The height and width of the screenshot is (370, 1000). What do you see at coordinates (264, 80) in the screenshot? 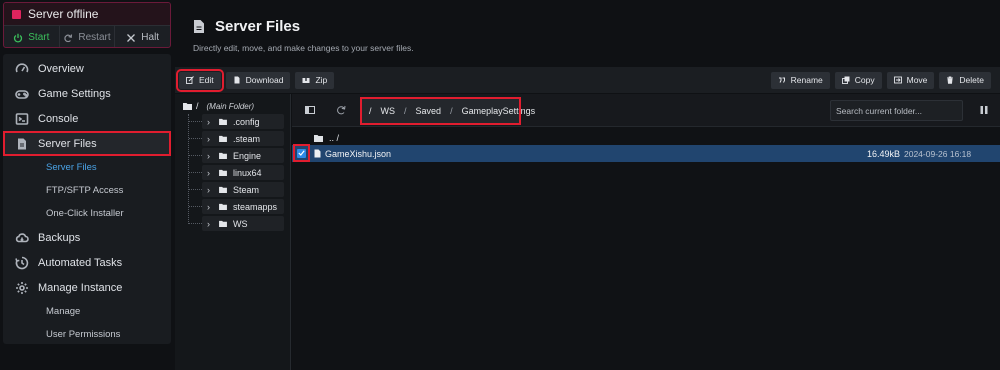
I see `download-label: Download` at bounding box center [264, 80].